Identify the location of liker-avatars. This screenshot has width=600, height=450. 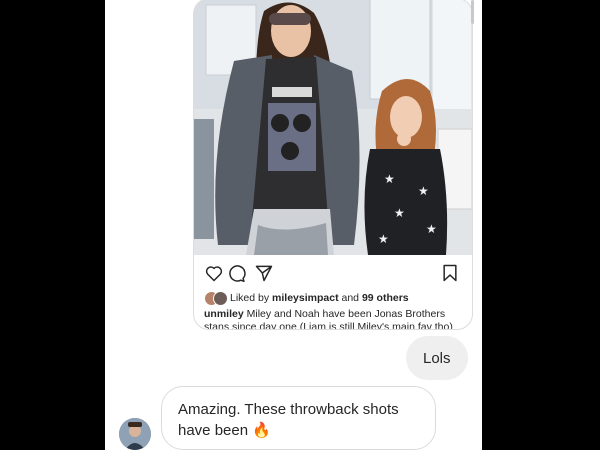
(216, 298).